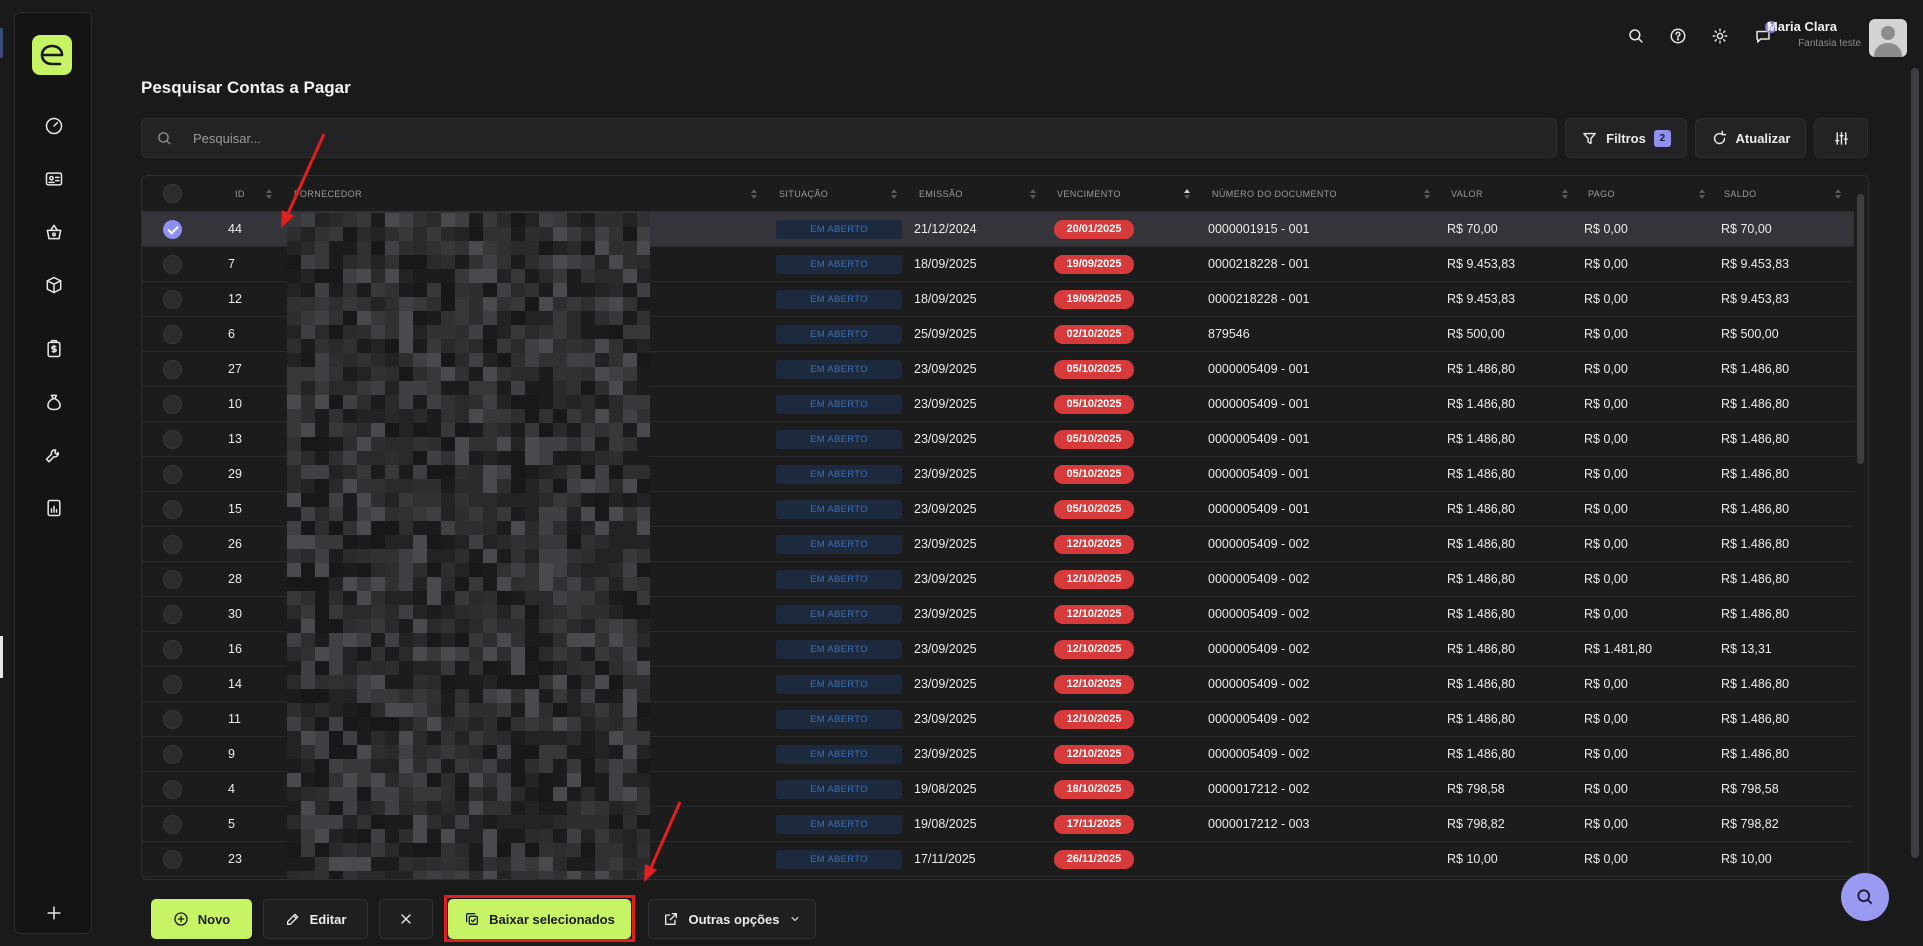 Image resolution: width=1923 pixels, height=946 pixels. What do you see at coordinates (1678, 36) in the screenshot?
I see `help-question-icon` at bounding box center [1678, 36].